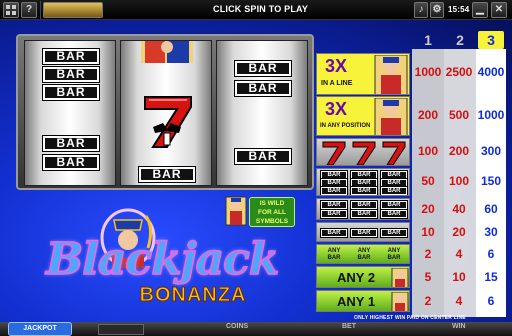 This screenshot has height=336, width=512. What do you see at coordinates (256, 329) in the screenshot?
I see `bottom-bar: JACKPOT COINS BET WIN` at bounding box center [256, 329].